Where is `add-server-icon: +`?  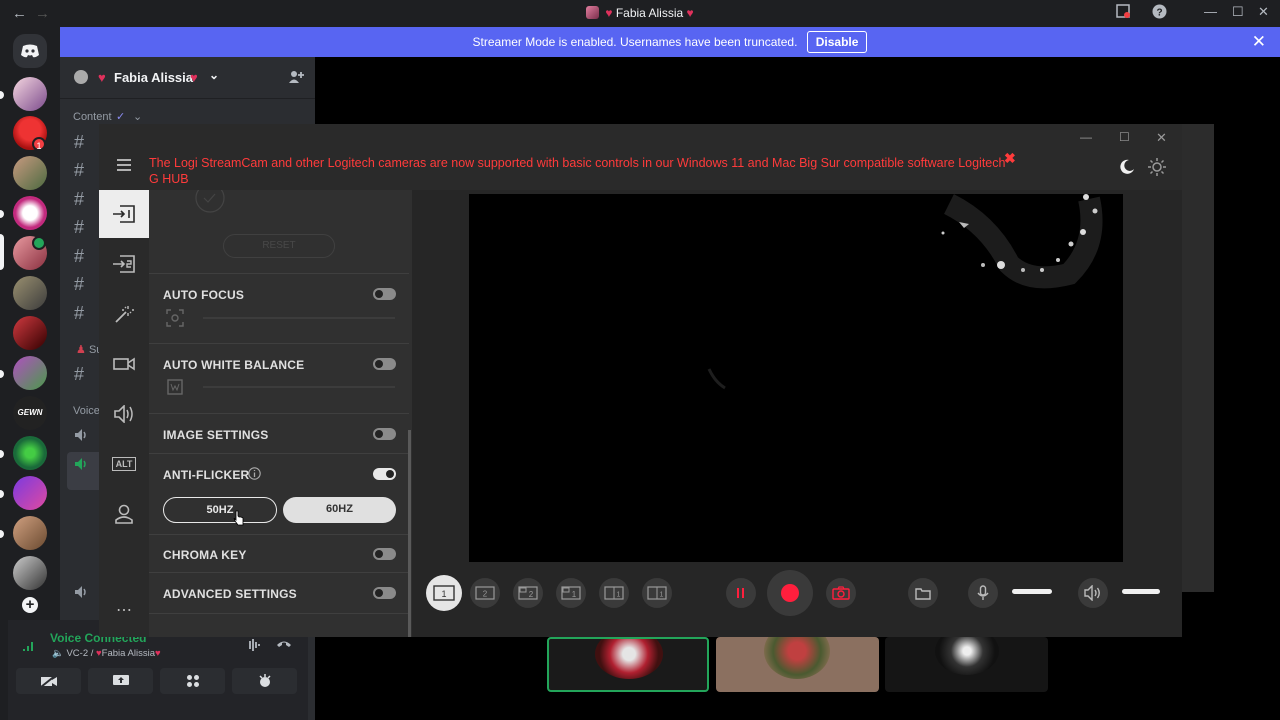 add-server-icon: + is located at coordinates (30, 605).